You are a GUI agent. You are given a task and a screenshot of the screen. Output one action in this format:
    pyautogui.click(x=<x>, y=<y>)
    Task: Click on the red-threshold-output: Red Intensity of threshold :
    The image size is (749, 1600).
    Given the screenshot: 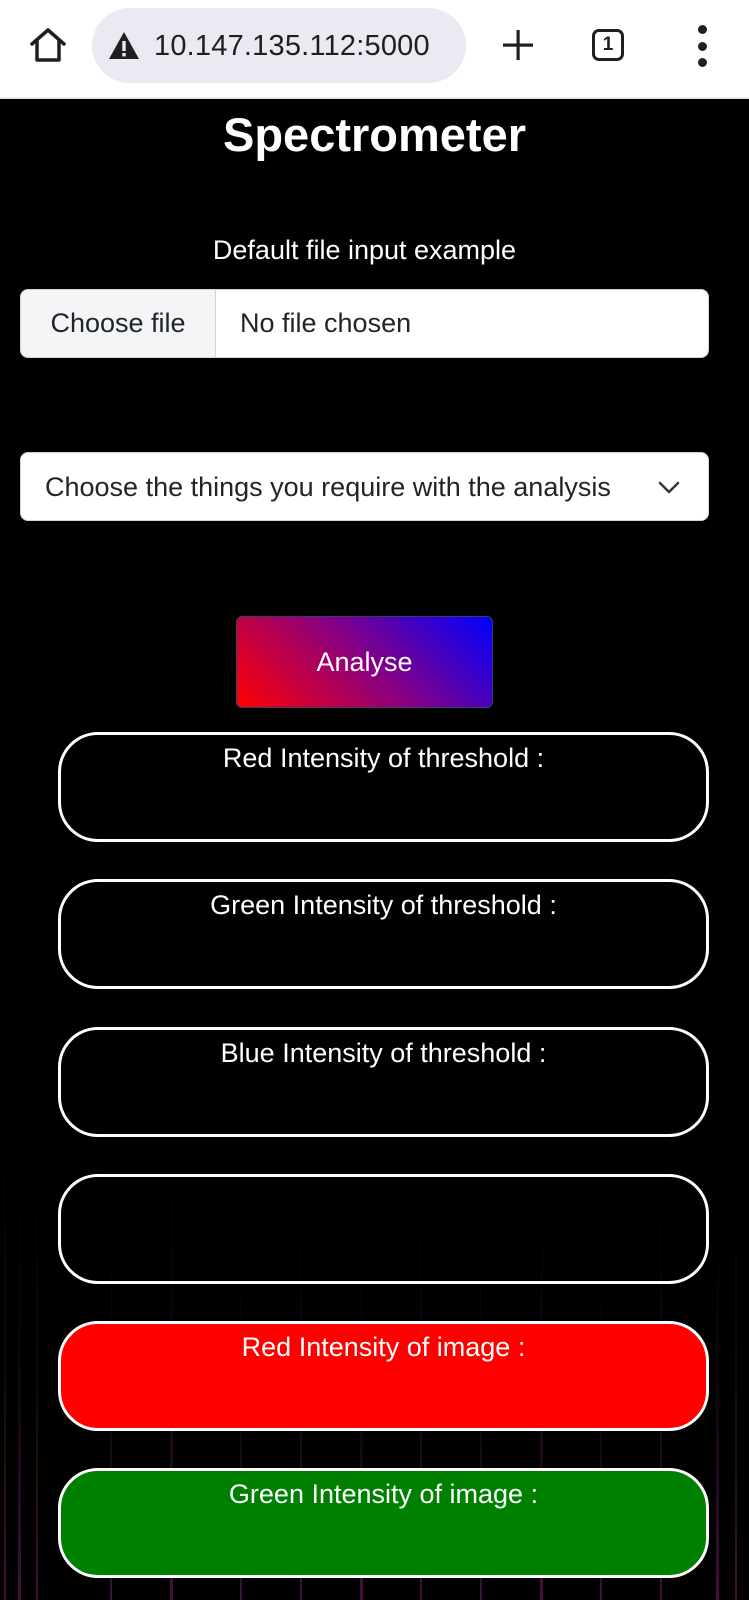 What is the action you would take?
    pyautogui.click(x=383, y=787)
    